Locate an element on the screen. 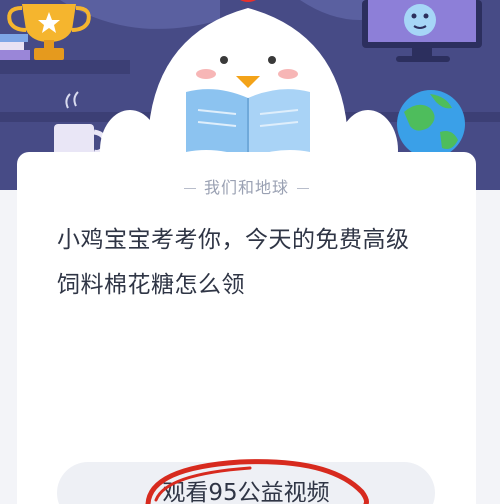 The height and width of the screenshot is (504, 500). category-label: 我们和地球 is located at coordinates (246, 187).